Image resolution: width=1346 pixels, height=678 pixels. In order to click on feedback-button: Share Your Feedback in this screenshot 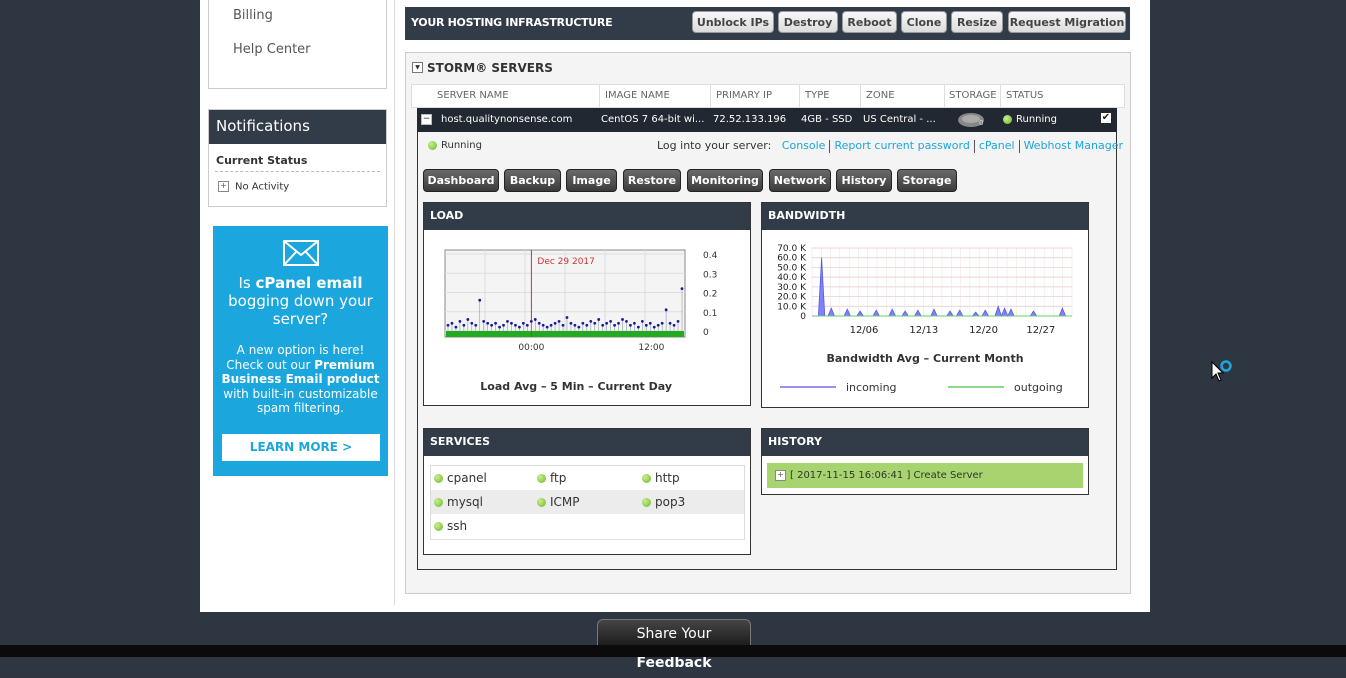, I will do `click(674, 645)`.